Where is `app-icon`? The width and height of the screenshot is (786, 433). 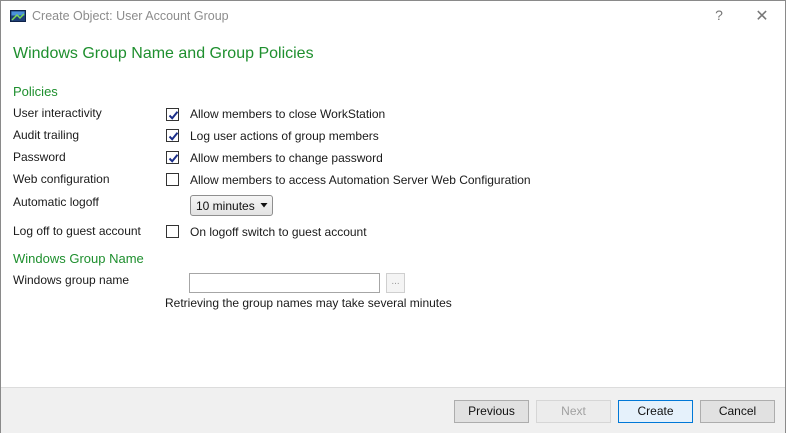 app-icon is located at coordinates (18, 16).